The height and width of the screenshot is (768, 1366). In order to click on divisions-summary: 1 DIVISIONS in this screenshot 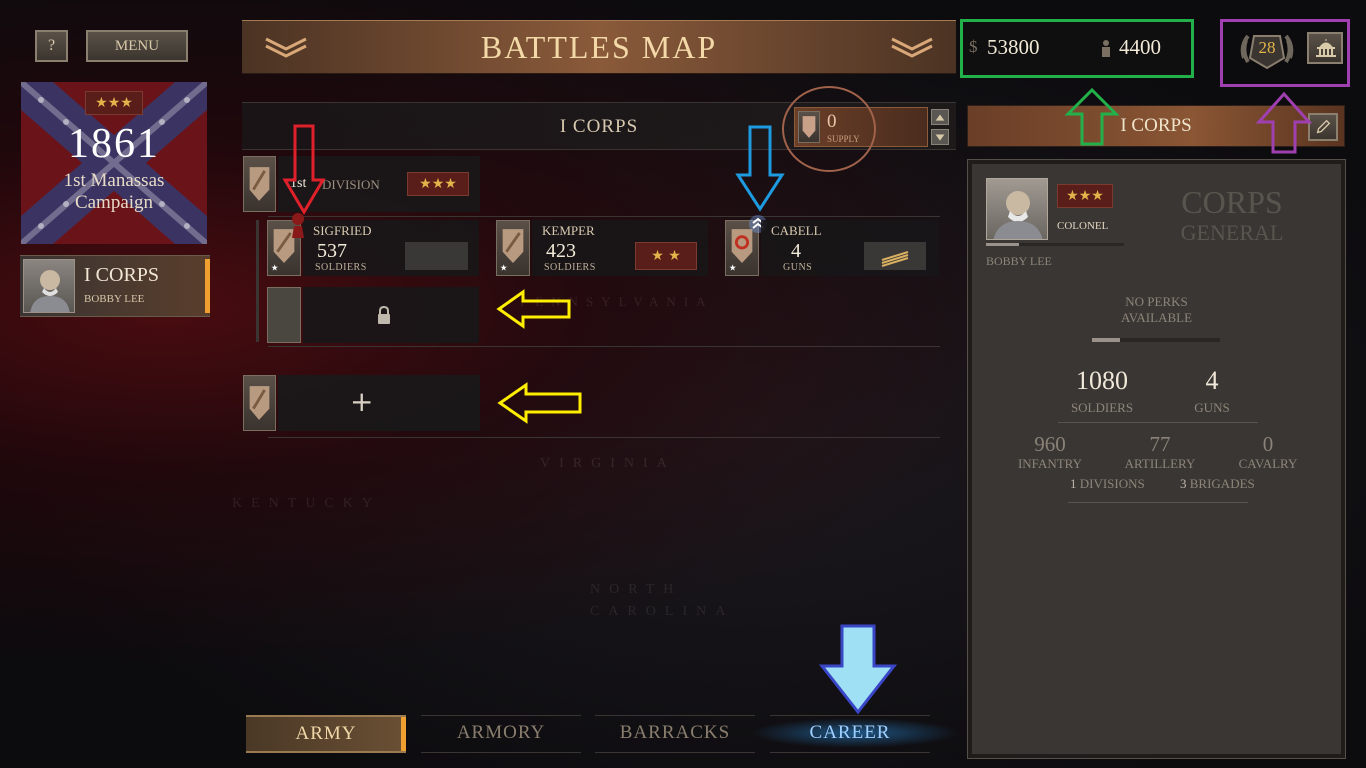, I will do `click(1107, 484)`.